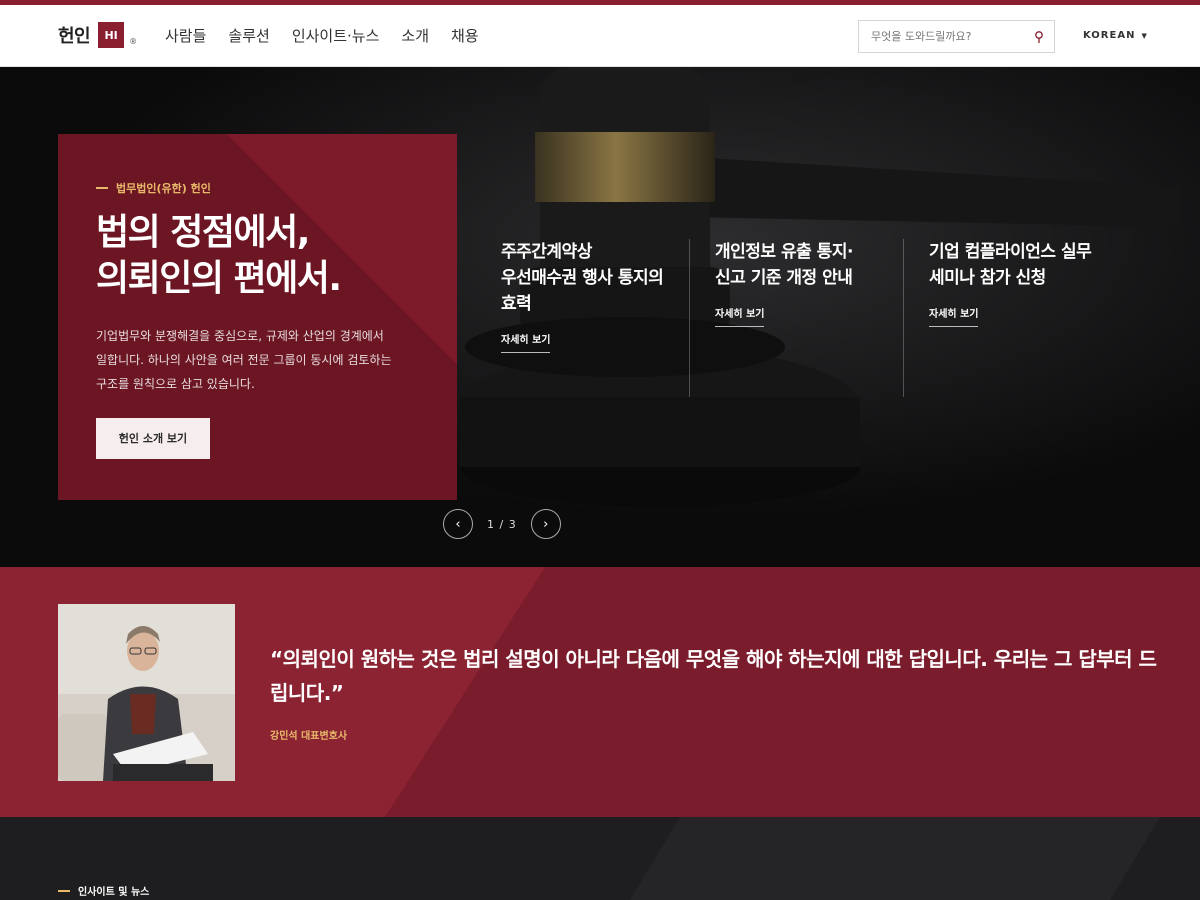  What do you see at coordinates (153, 438) in the screenshot?
I see `about-firm-button: 헌인 소개 보기` at bounding box center [153, 438].